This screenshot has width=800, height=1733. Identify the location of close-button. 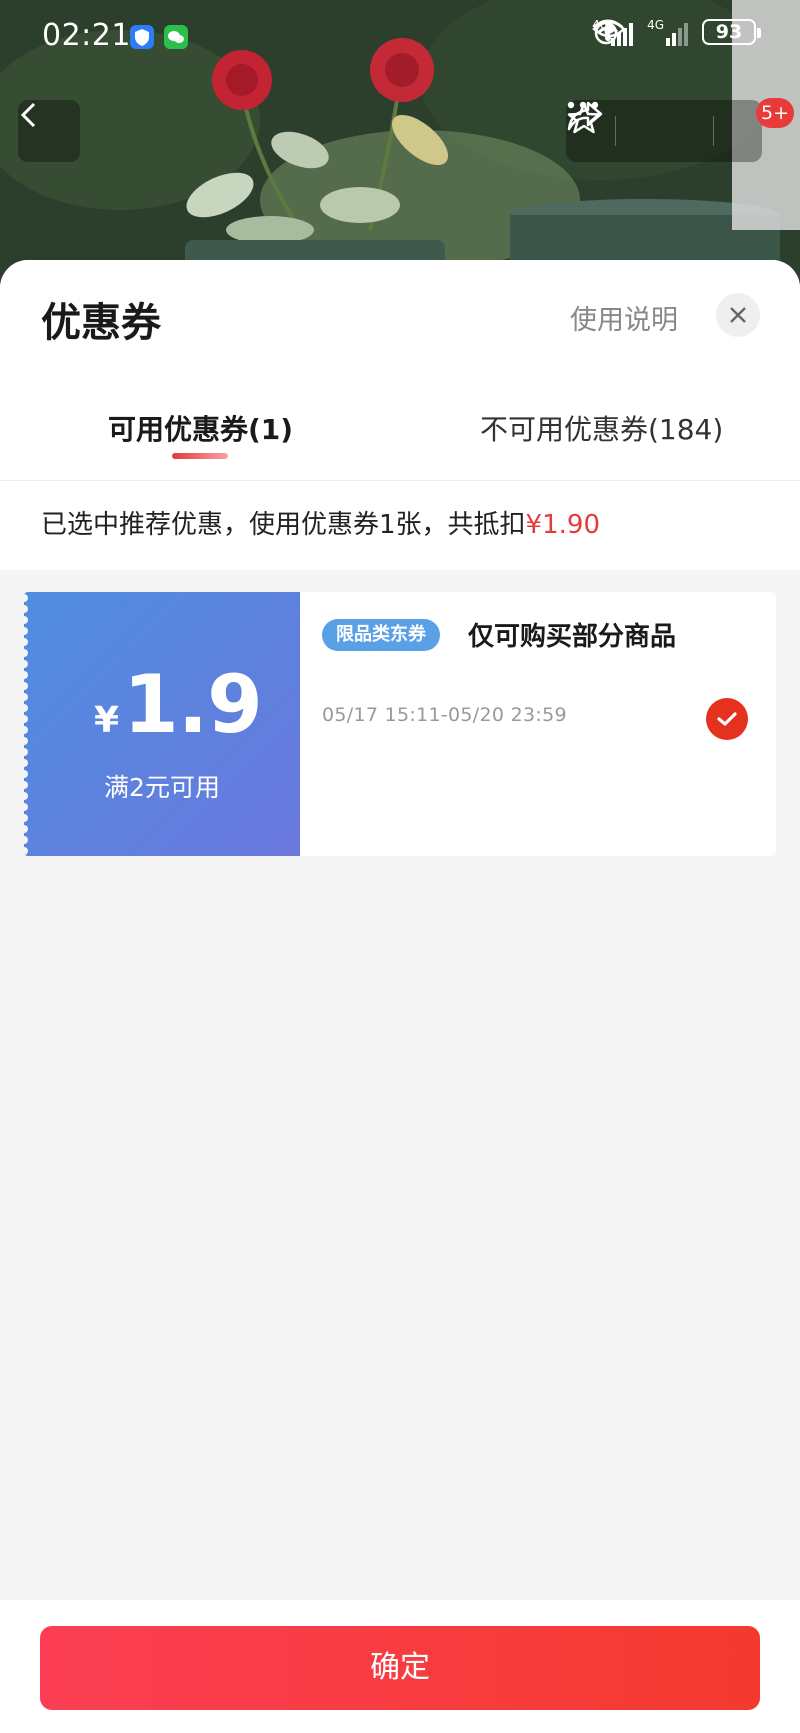
(738, 315).